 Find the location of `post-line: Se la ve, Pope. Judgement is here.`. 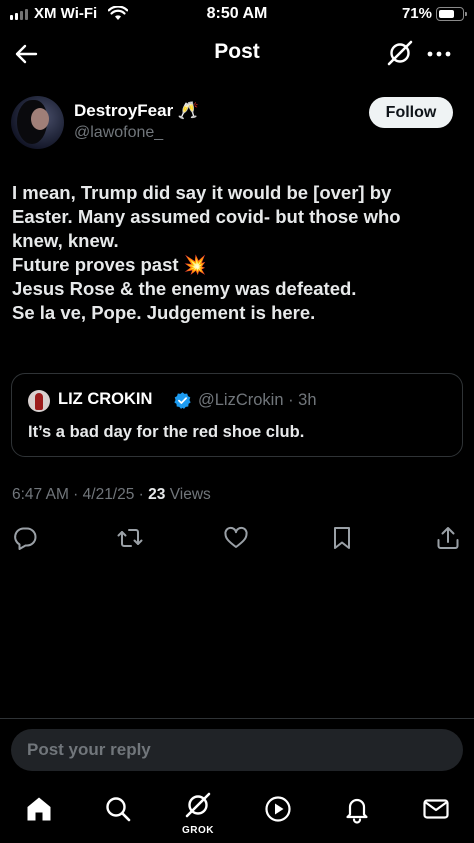

post-line: Se la ve, Pope. Judgement is here. is located at coordinates (164, 312).